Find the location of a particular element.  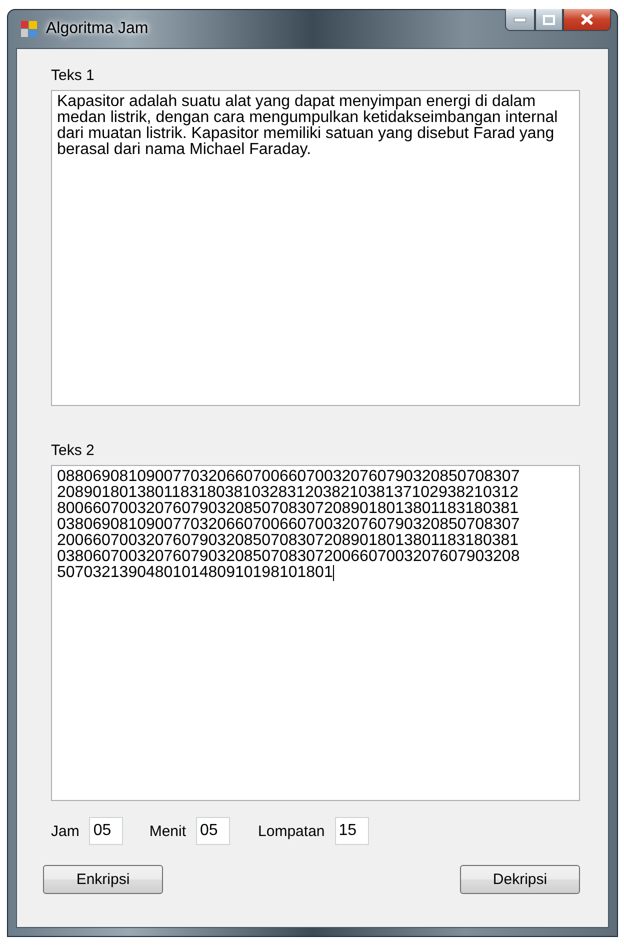

maximize-icon is located at coordinates (549, 19).